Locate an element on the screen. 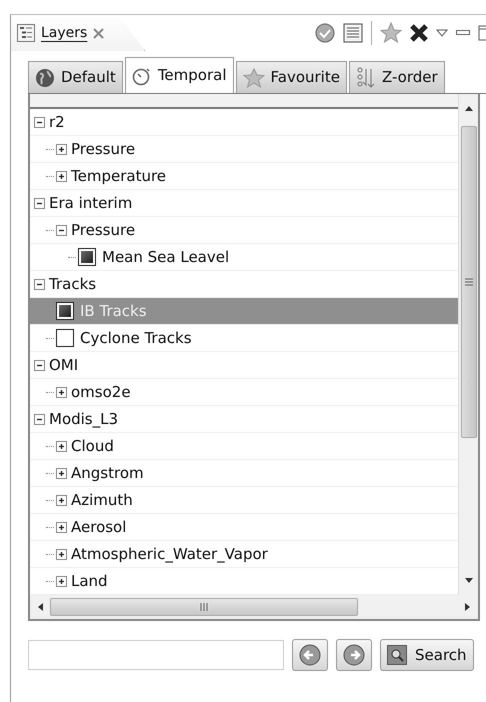 This screenshot has width=486, height=702. tree-row: Cyclone Tracks is located at coordinates (244, 338).